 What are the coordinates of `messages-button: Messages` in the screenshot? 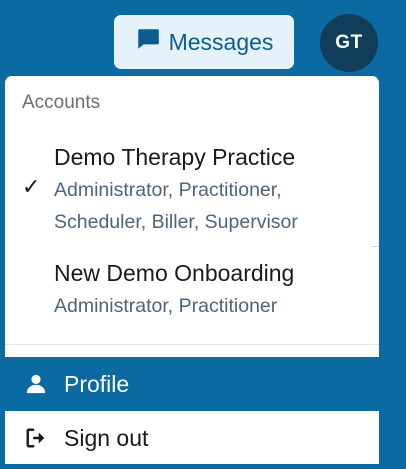 It's located at (204, 42).